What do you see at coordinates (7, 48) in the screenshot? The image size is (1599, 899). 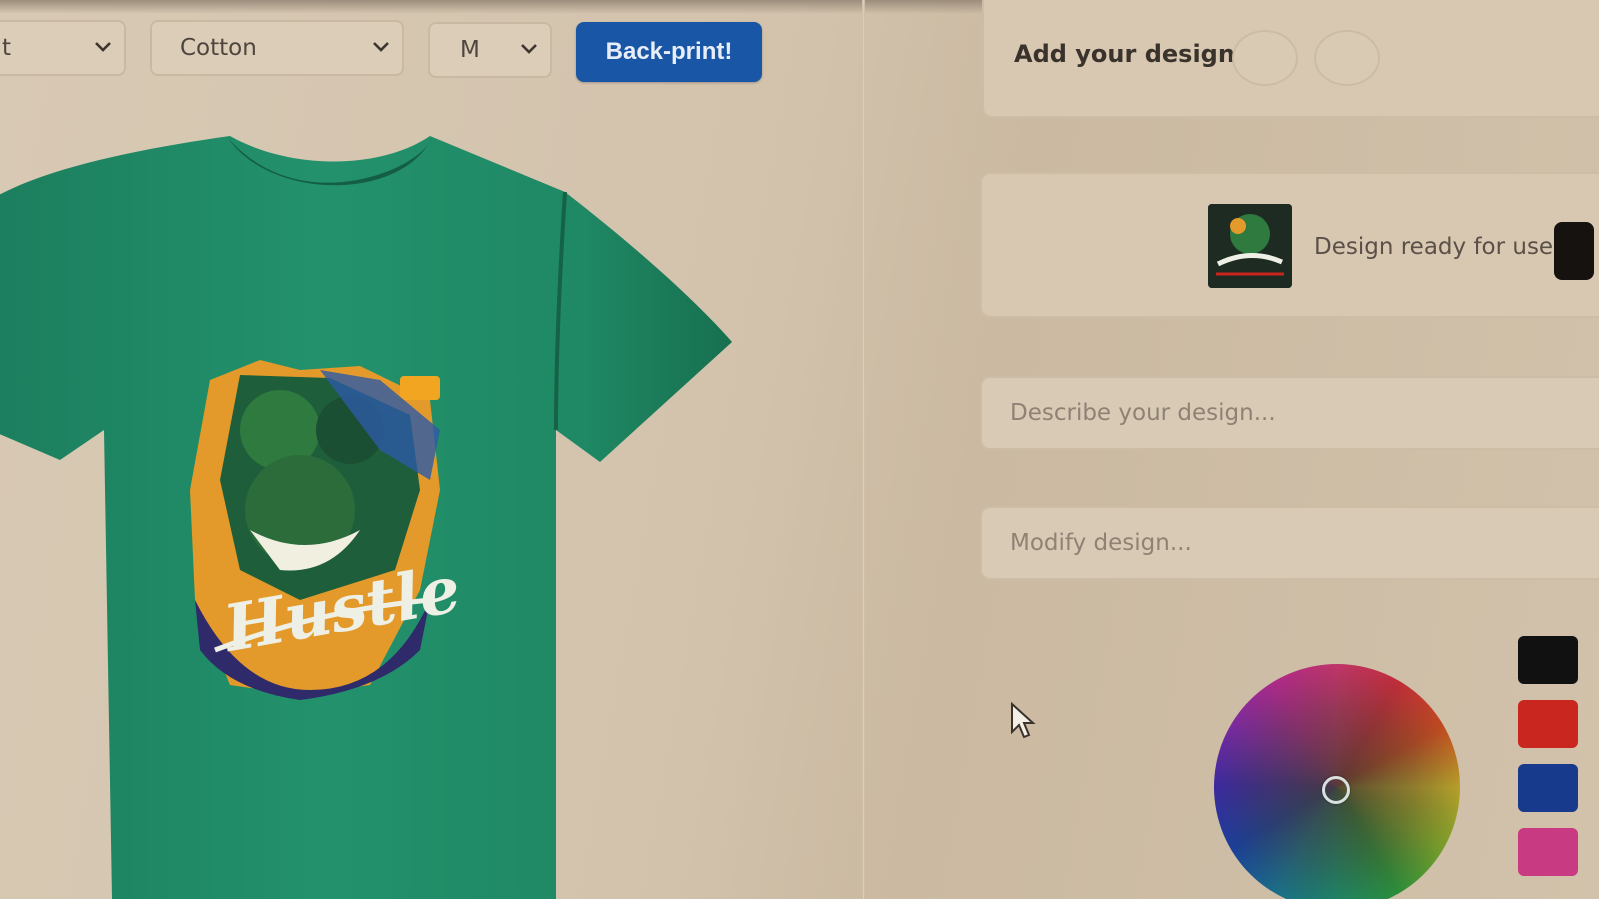 I see `product-type-value: t` at bounding box center [7, 48].